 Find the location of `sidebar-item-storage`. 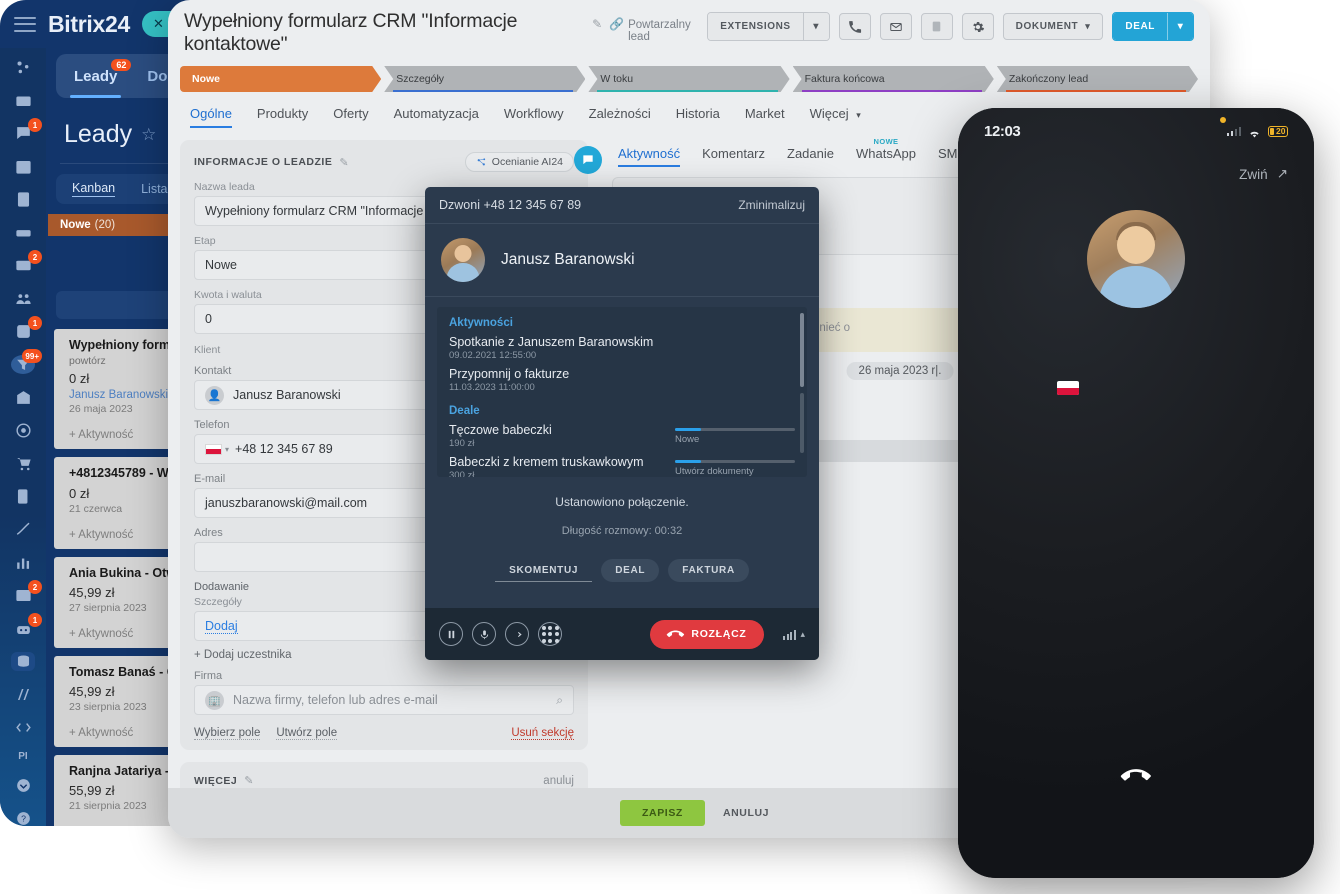

sidebar-item-storage is located at coordinates (23, 661).